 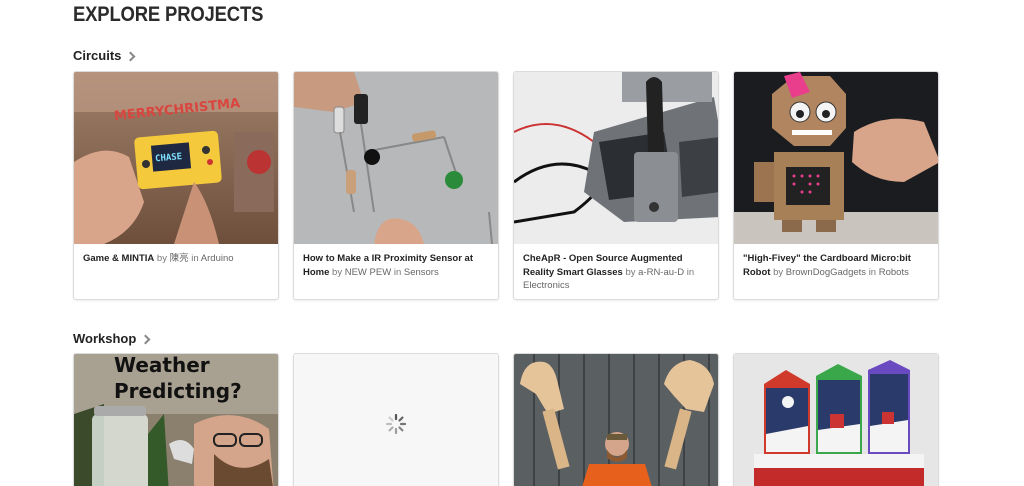 I want to click on project-thumbnail: Weather Predicting?, so click(x=176, y=420).